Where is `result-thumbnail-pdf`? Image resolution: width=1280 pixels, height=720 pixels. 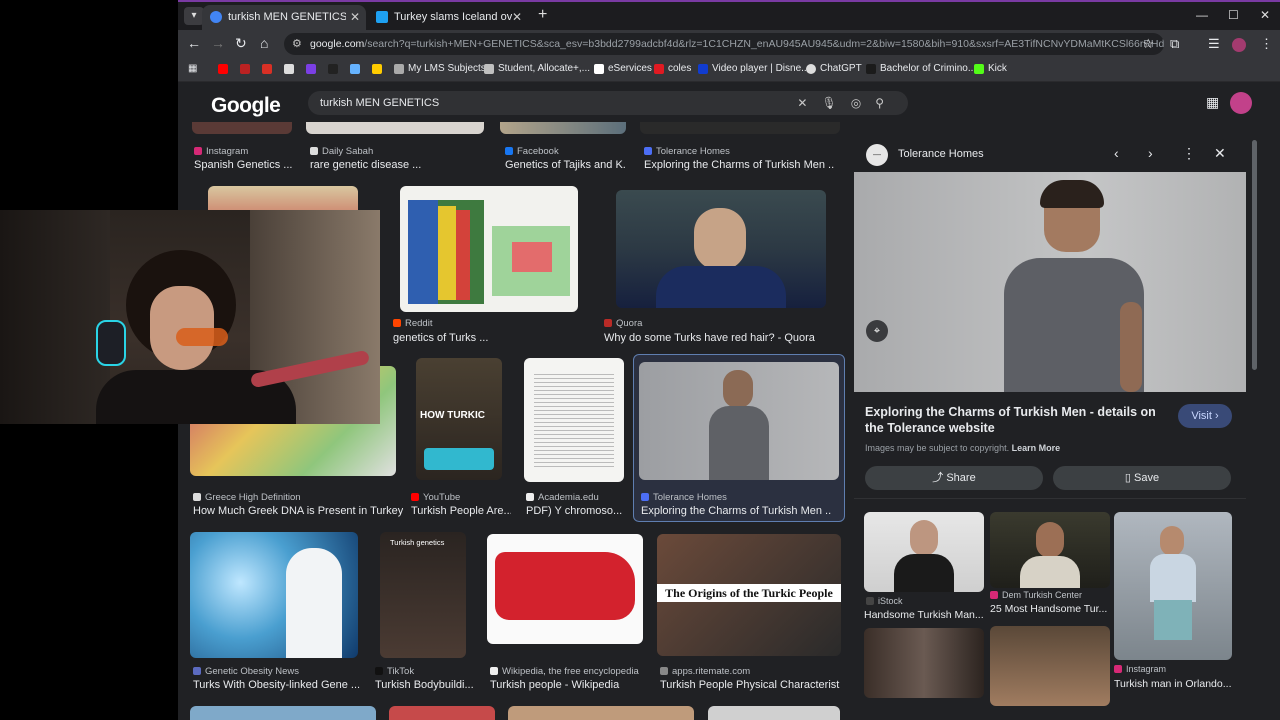 result-thumbnail-pdf is located at coordinates (574, 420).